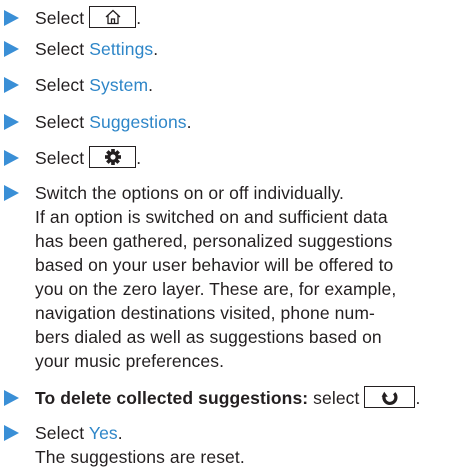 This screenshot has height=470, width=474. I want to click on step-text: Select Settings., so click(97, 49).